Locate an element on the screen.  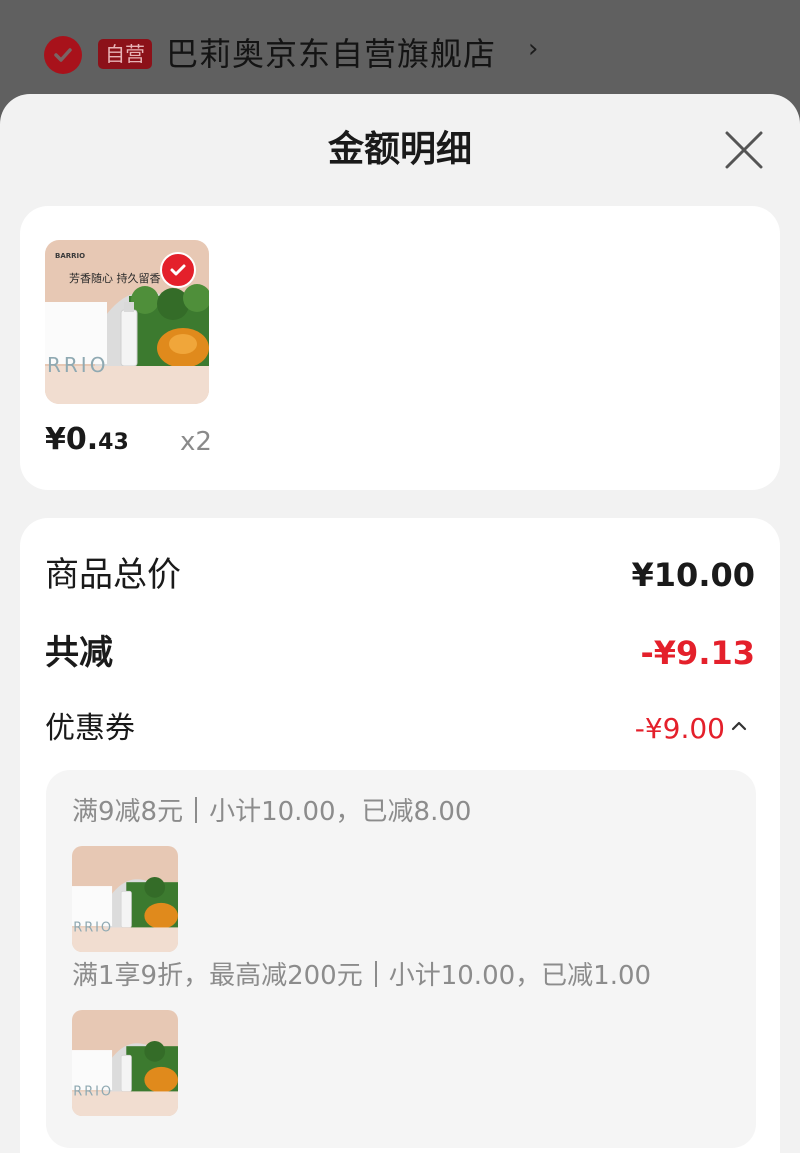
coupon-rule-line: 满9减8元 小计10.00，已减8.00 is located at coordinates (271, 812).